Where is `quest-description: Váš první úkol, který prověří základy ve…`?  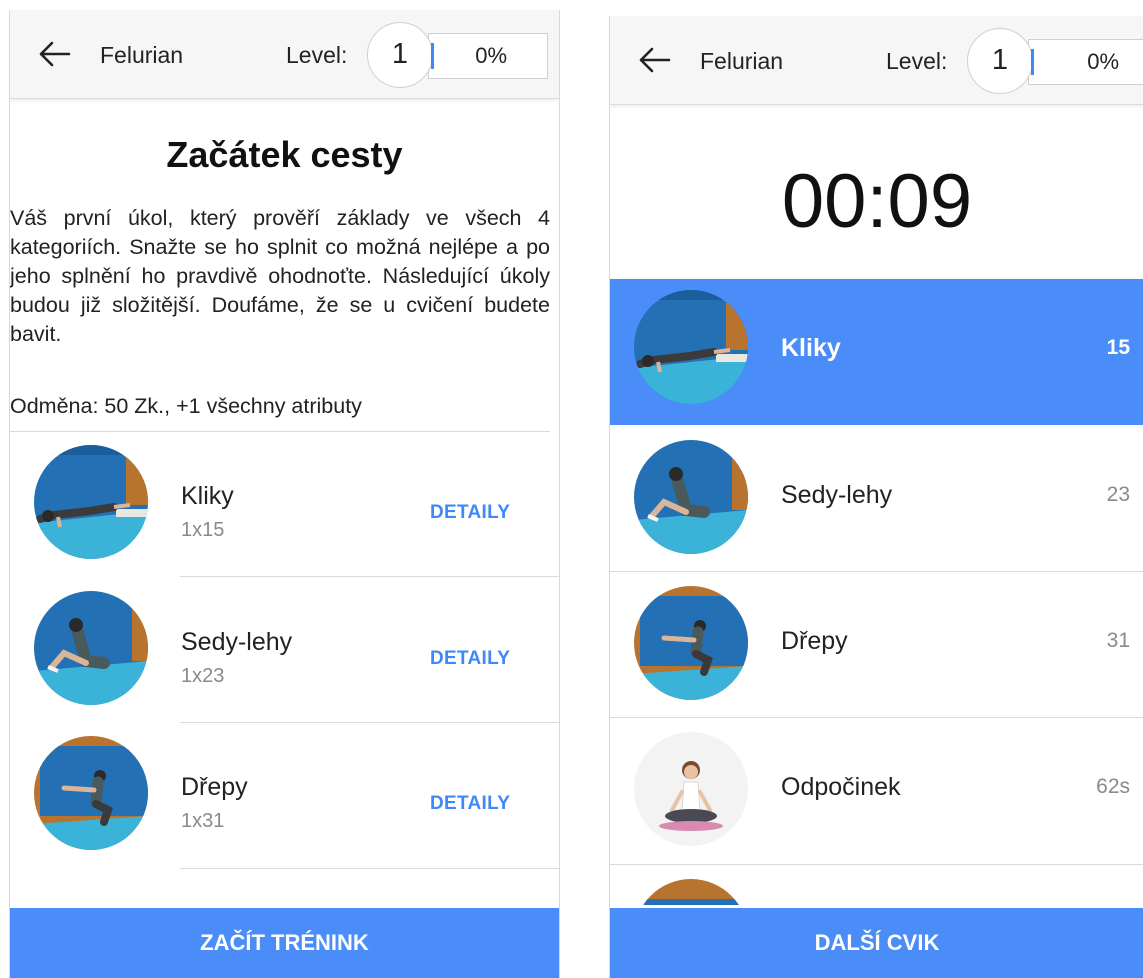 quest-description: Váš první úkol, který prověří základy ve… is located at coordinates (280, 276).